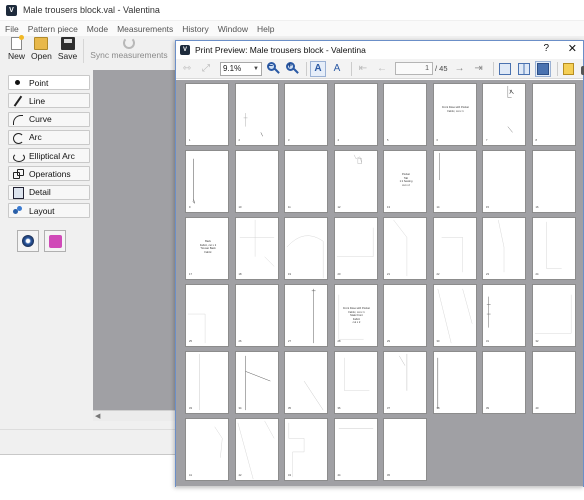 The width and height of the screenshot is (584, 500). Describe the element at coordinates (97, 29) in the screenshot. I see `menu-mode: Mode` at that location.